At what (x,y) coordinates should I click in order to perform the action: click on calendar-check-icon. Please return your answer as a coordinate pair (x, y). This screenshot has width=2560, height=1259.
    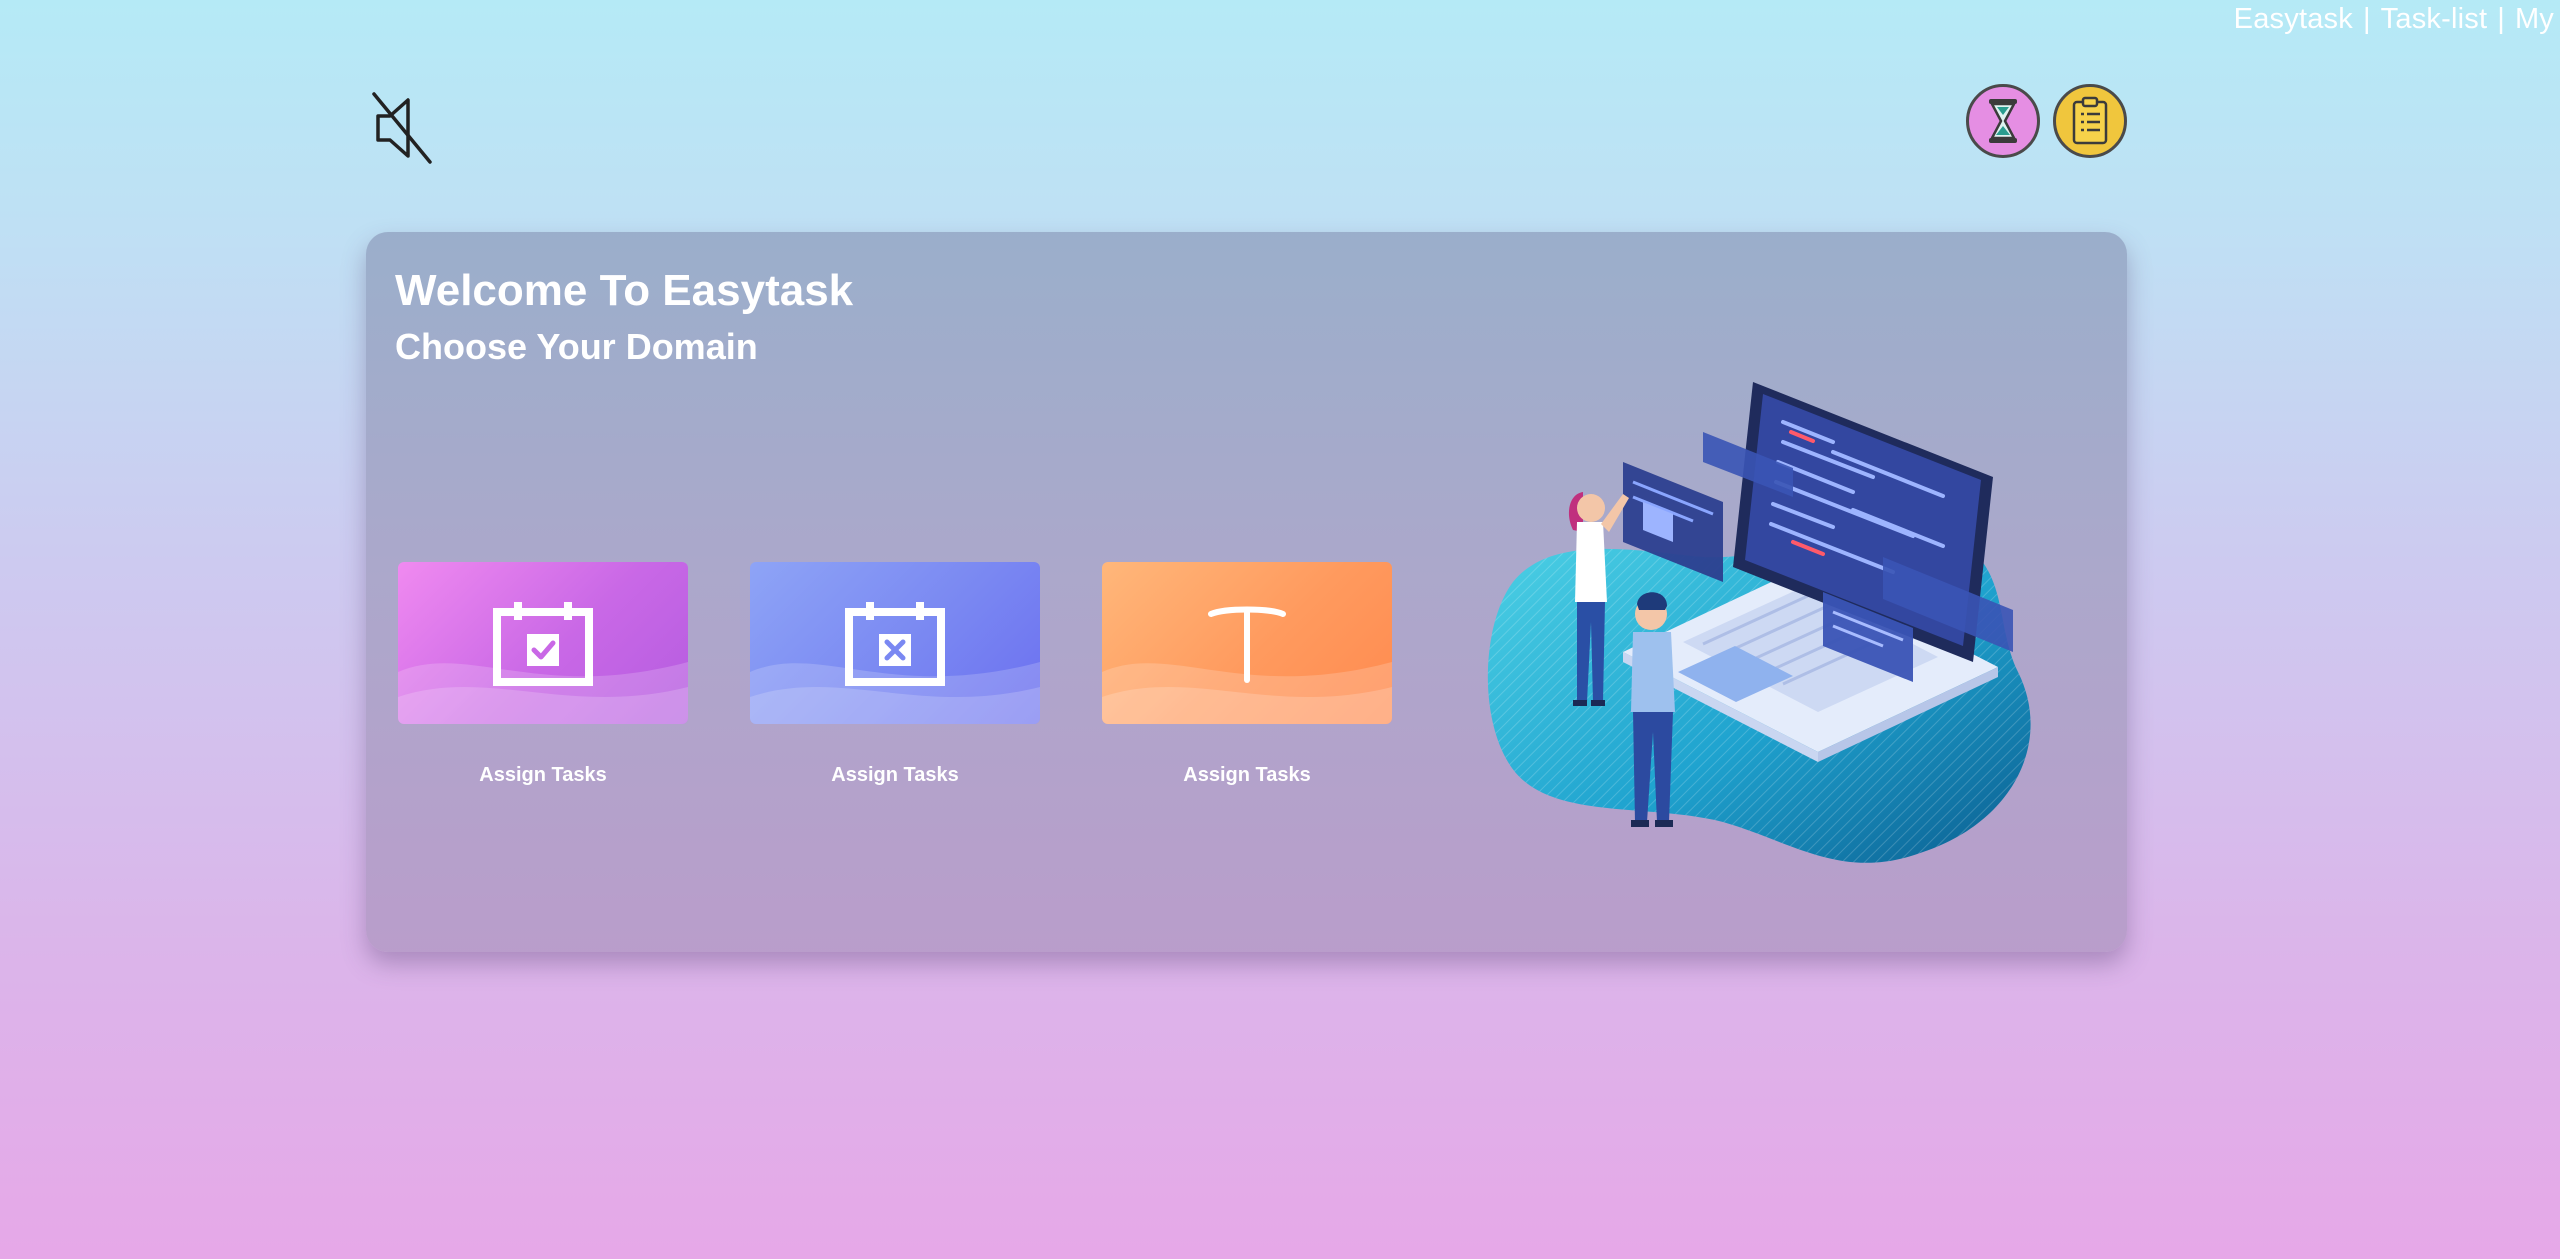
    Looking at the image, I should click on (543, 644).